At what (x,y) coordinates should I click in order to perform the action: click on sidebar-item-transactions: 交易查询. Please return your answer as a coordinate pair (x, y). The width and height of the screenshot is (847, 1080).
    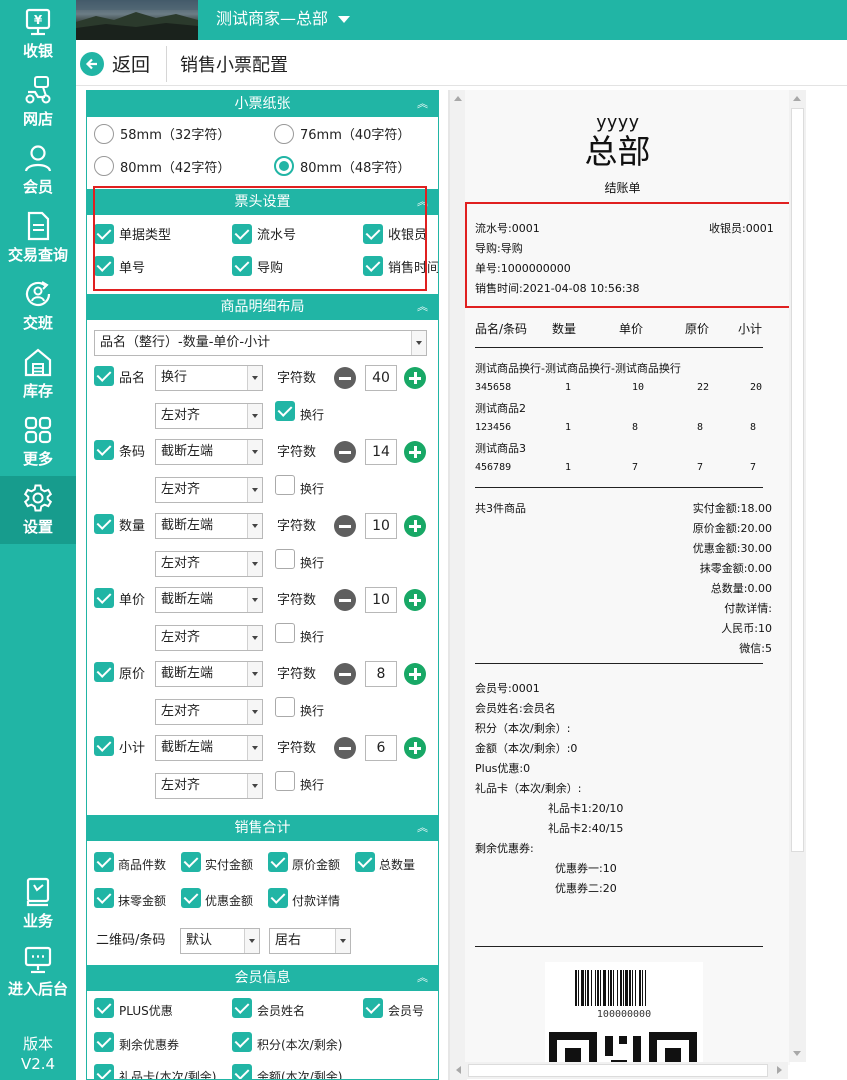
    Looking at the image, I should click on (38, 238).